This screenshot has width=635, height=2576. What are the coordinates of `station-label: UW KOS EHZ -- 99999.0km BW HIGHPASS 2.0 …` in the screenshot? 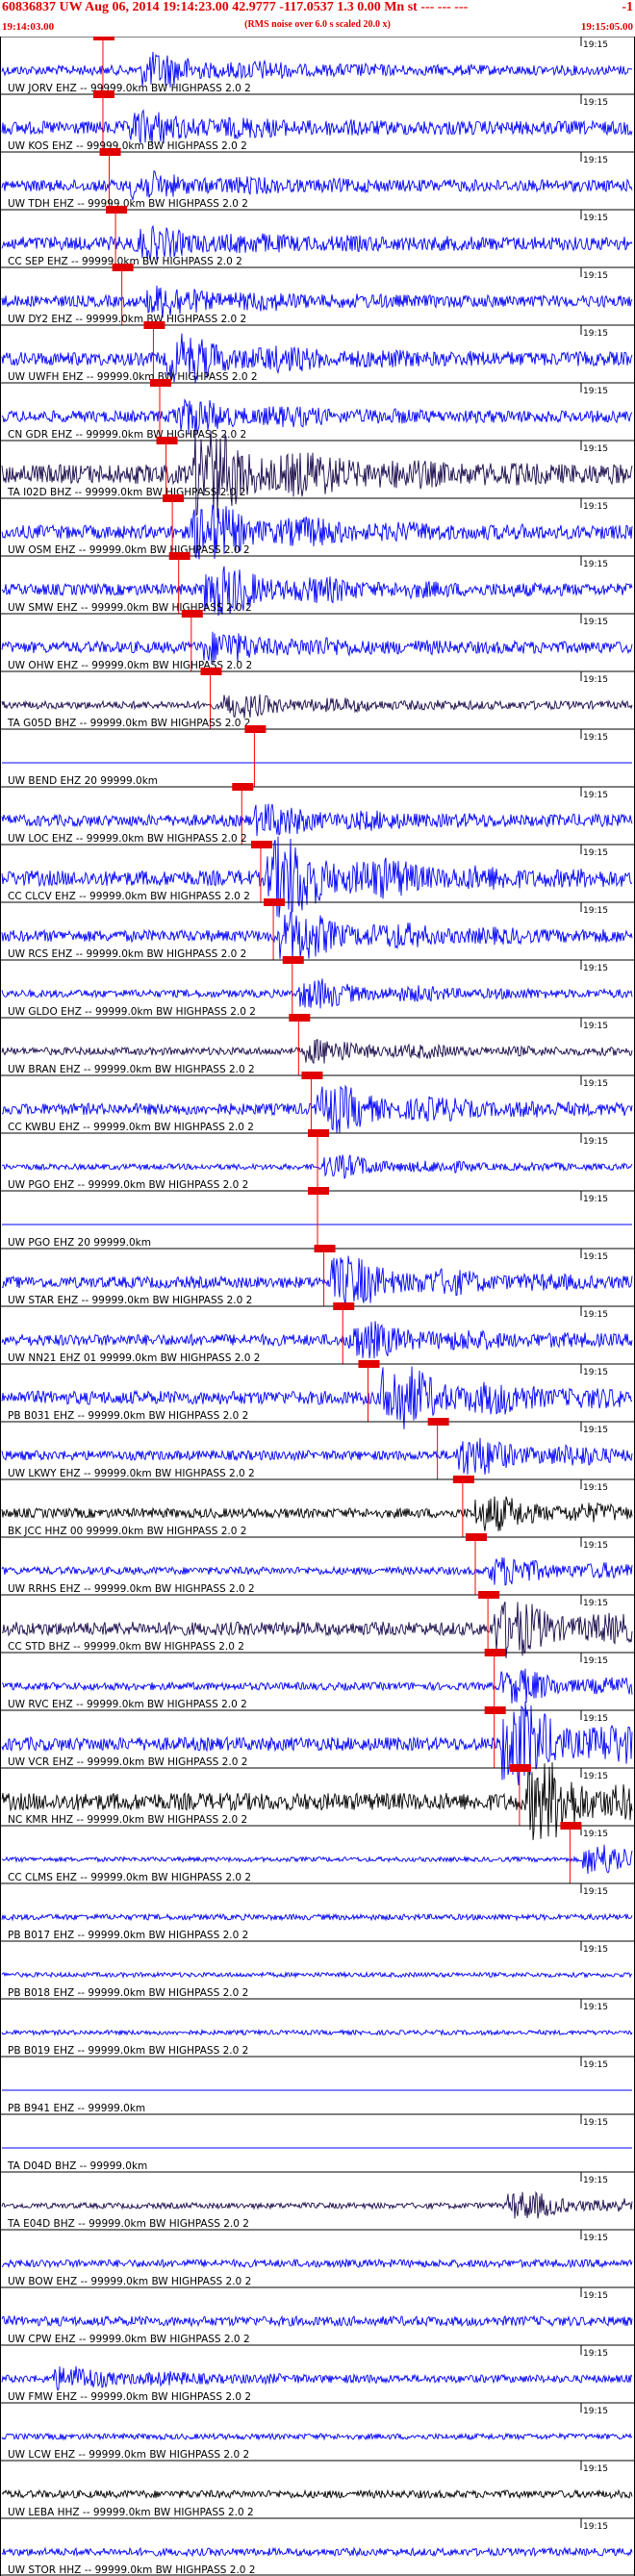 It's located at (127, 146).